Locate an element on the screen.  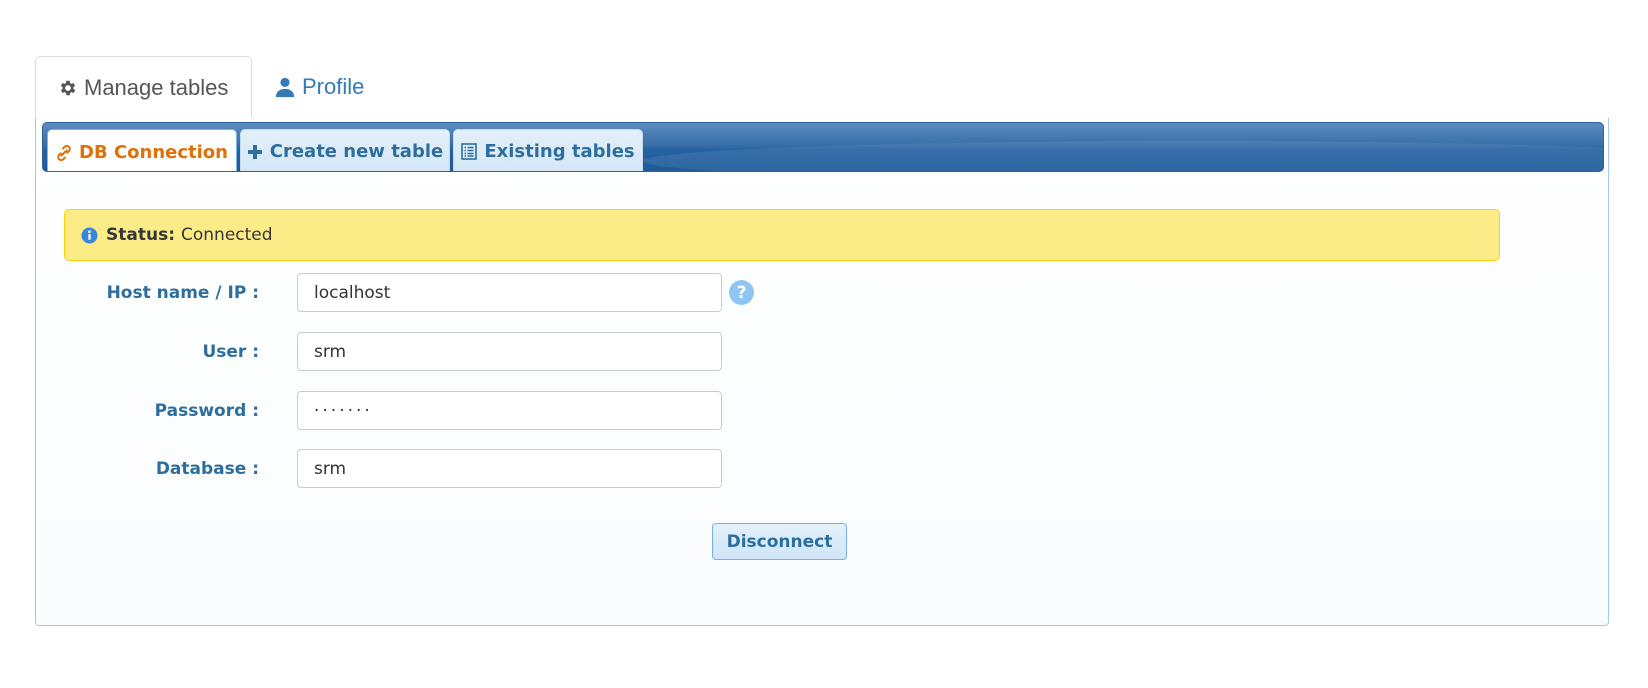
tab-label: Existing tables is located at coordinates (559, 151).